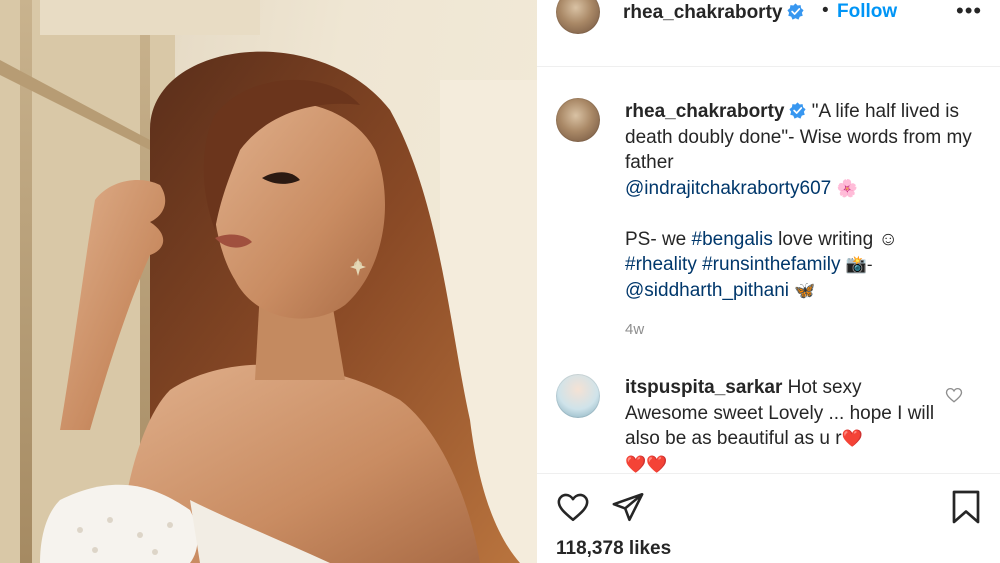 The height and width of the screenshot is (563, 1000). I want to click on caption-text-writing: love writing ☺, so click(838, 239).